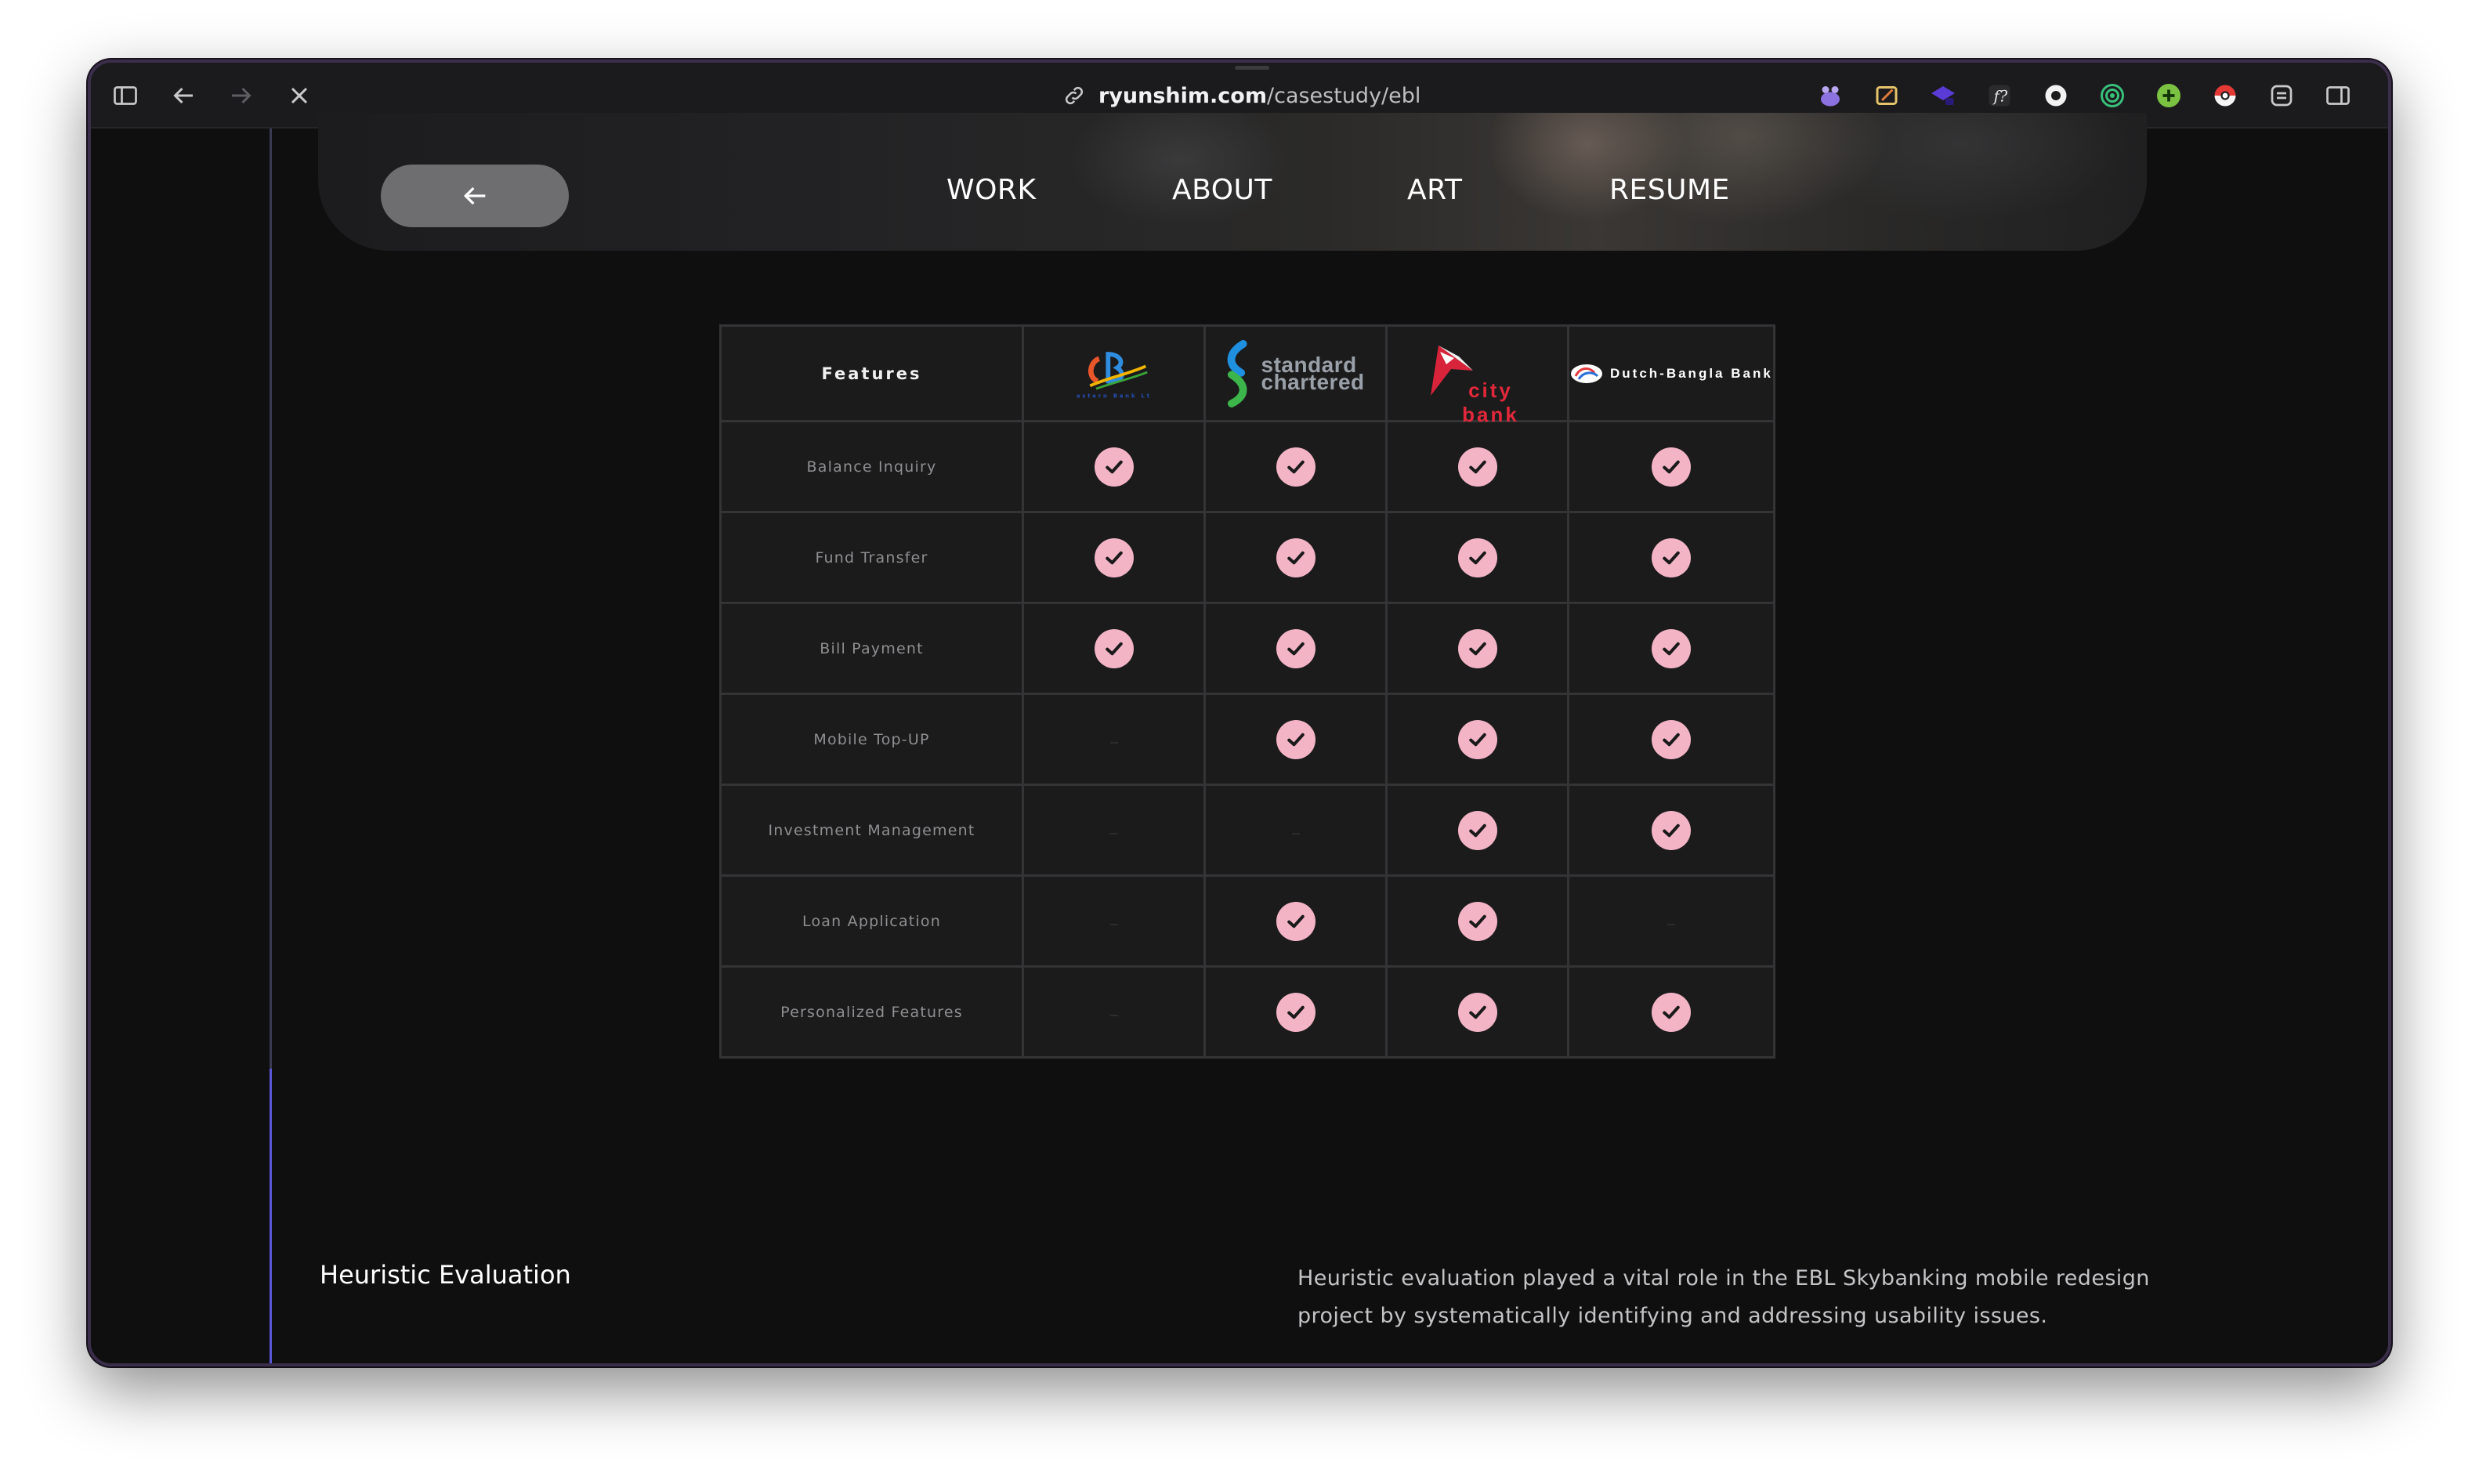  What do you see at coordinates (1252, 68) in the screenshot?
I see `window-drag-handle` at bounding box center [1252, 68].